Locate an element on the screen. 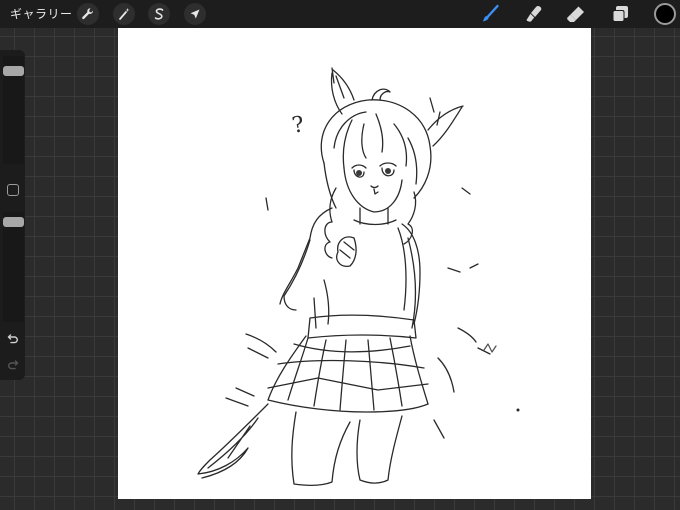 Image resolution: width=680 pixels, height=510 pixels. magic-wand-icon is located at coordinates (124, 14).